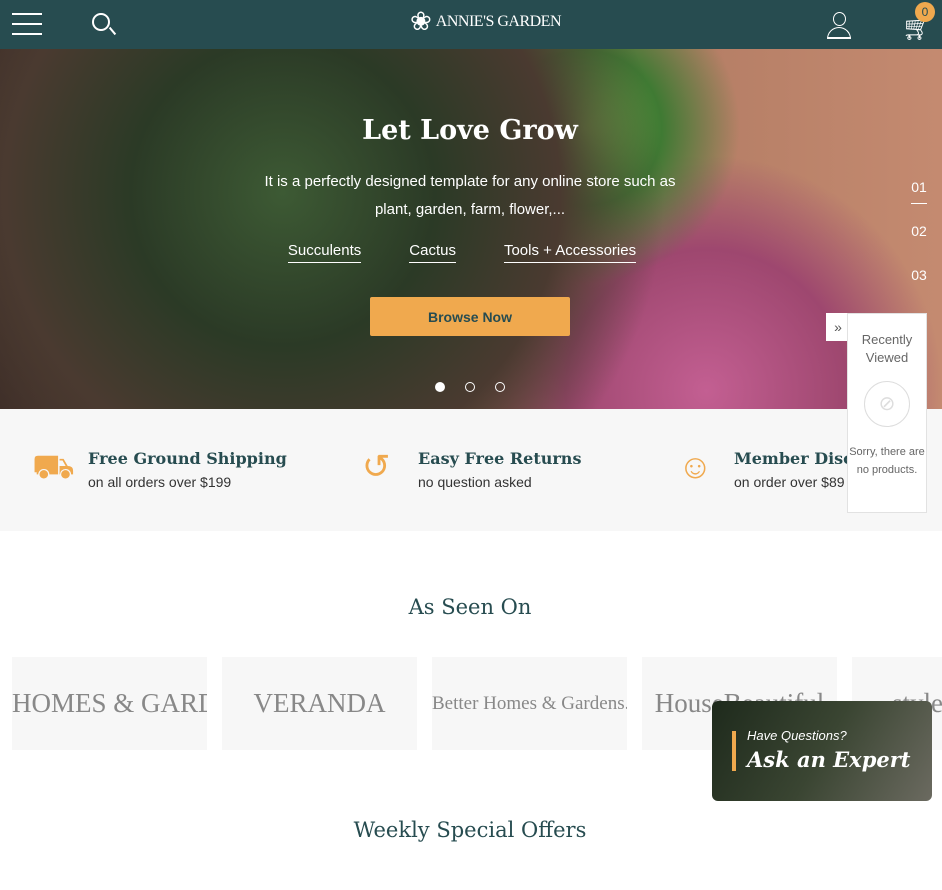 This screenshot has height=890, width=942. I want to click on ask-expert-link: Ask an Expert, so click(829, 759).